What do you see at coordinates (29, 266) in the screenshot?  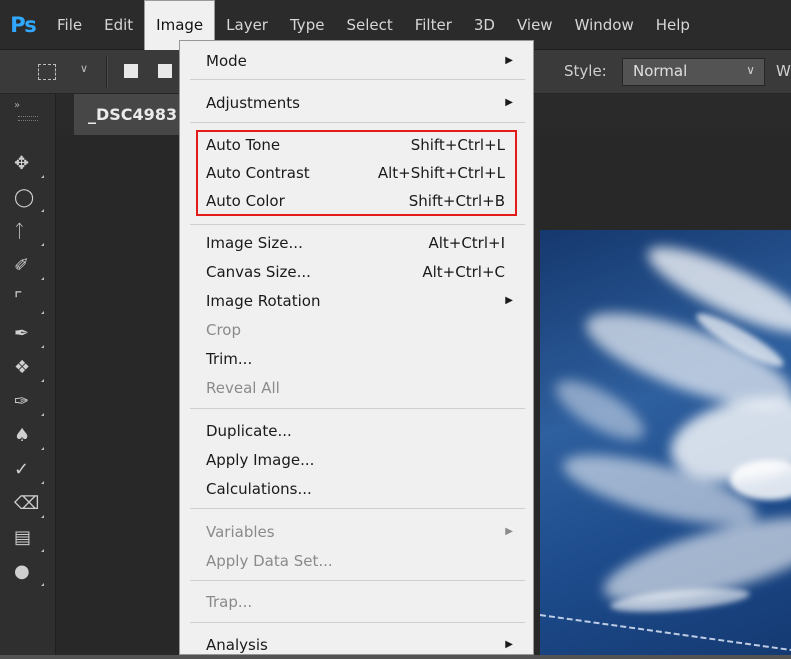 I see `quick-selection-tool-icon: ✐` at bounding box center [29, 266].